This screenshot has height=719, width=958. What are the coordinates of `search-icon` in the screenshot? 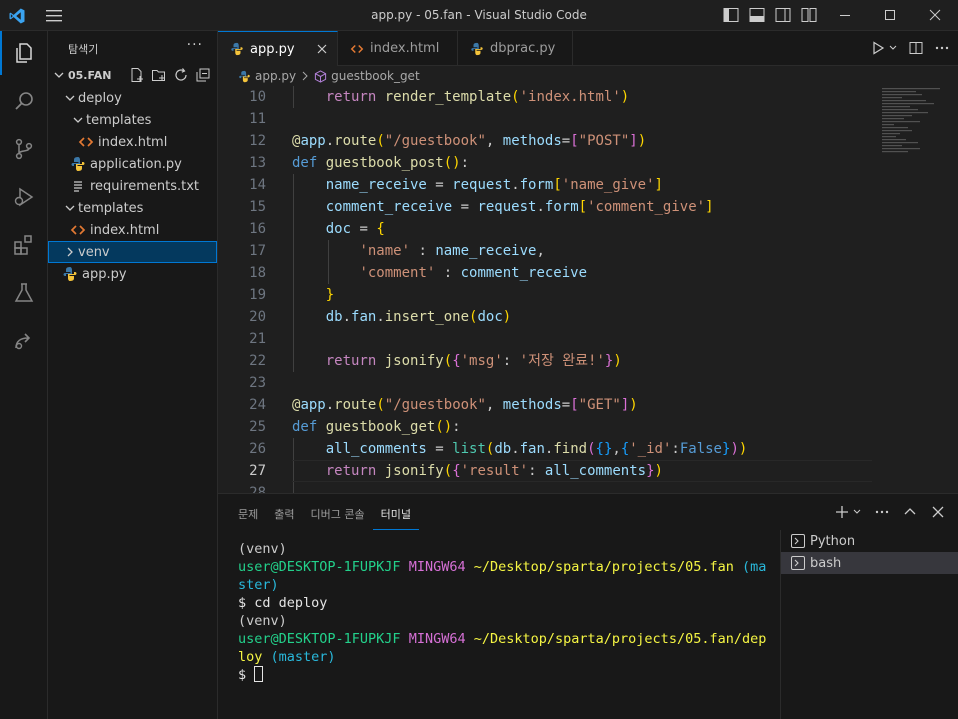 It's located at (24, 101).